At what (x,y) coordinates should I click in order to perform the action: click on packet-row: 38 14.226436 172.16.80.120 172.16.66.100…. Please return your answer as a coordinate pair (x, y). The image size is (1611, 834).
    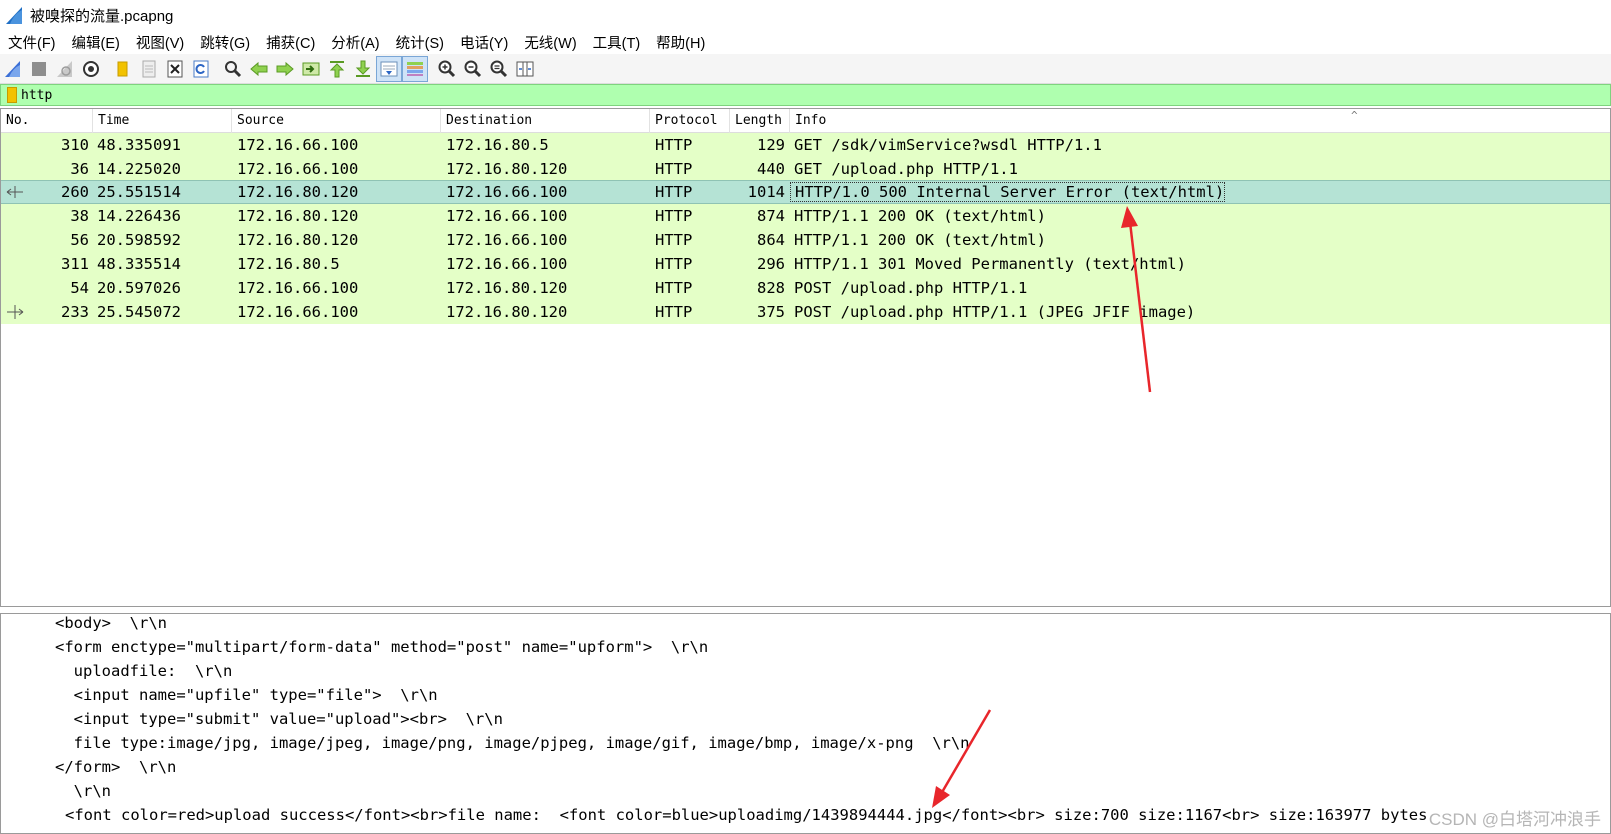
    Looking at the image, I should click on (805, 216).